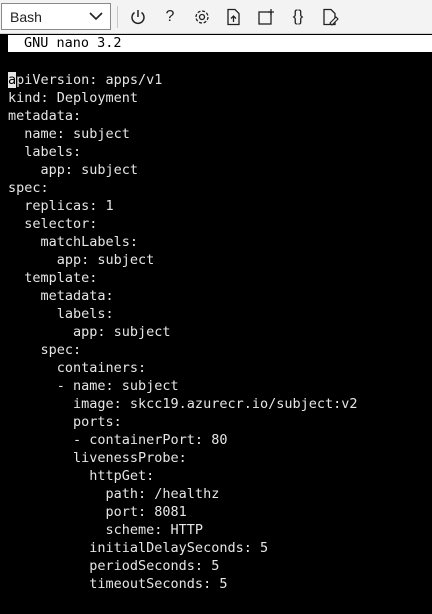 The image size is (432, 614). Describe the element at coordinates (183, 80) in the screenshot. I see `editor-line: apiVersion: apps/v1` at that location.